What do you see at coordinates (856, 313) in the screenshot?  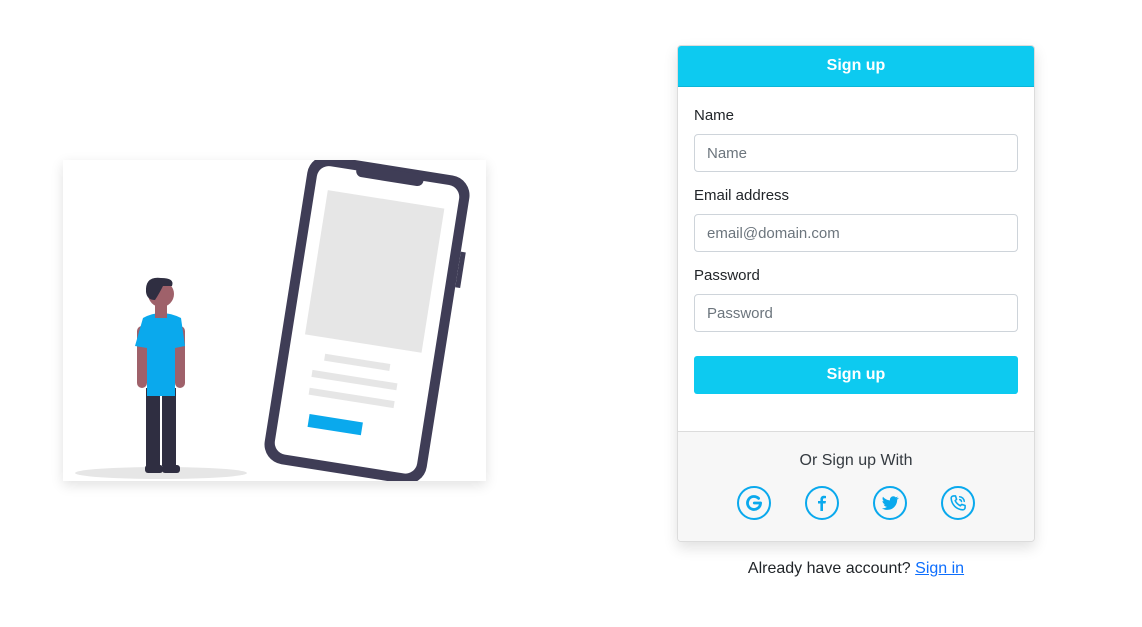 I see `password-input` at bounding box center [856, 313].